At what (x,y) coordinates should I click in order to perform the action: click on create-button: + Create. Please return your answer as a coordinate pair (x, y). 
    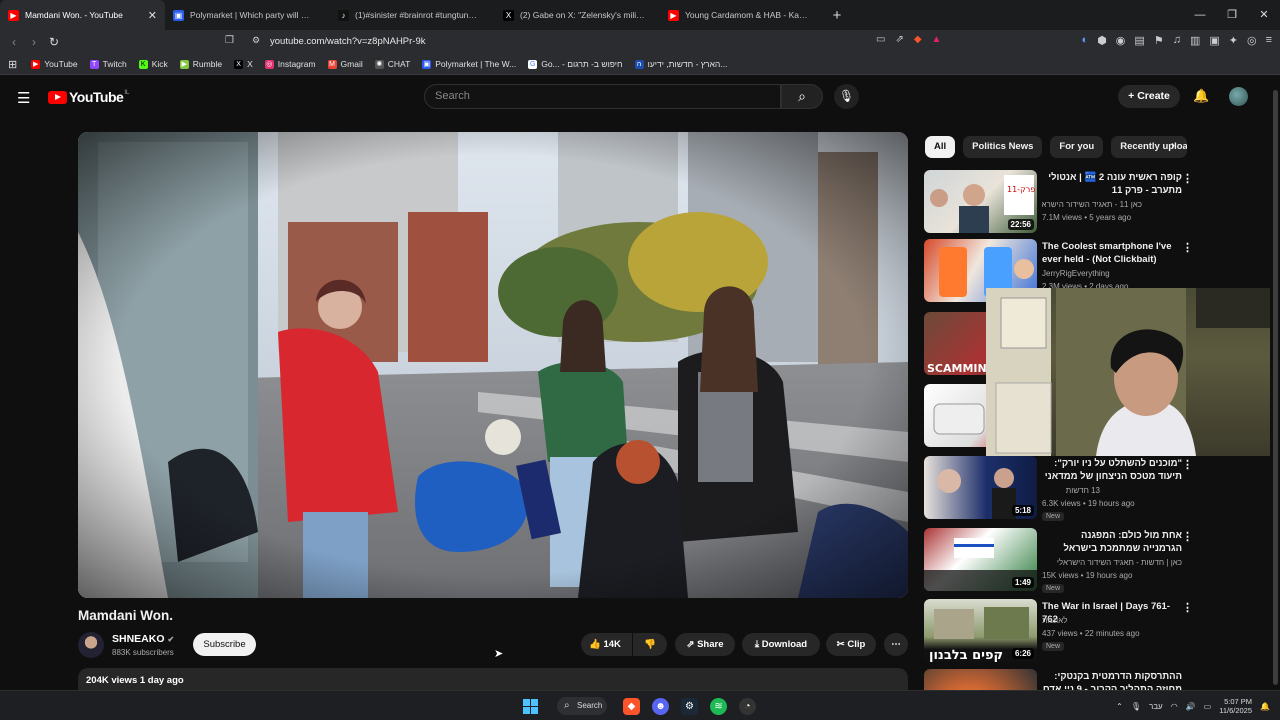
    Looking at the image, I should click on (1149, 96).